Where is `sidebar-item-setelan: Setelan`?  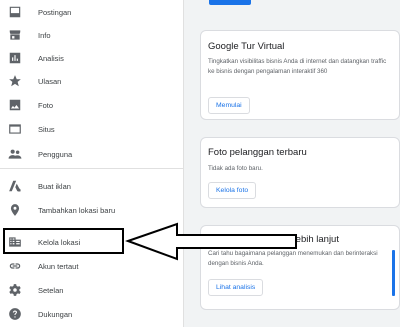
sidebar-item-setelan: Setelan is located at coordinates (91, 290).